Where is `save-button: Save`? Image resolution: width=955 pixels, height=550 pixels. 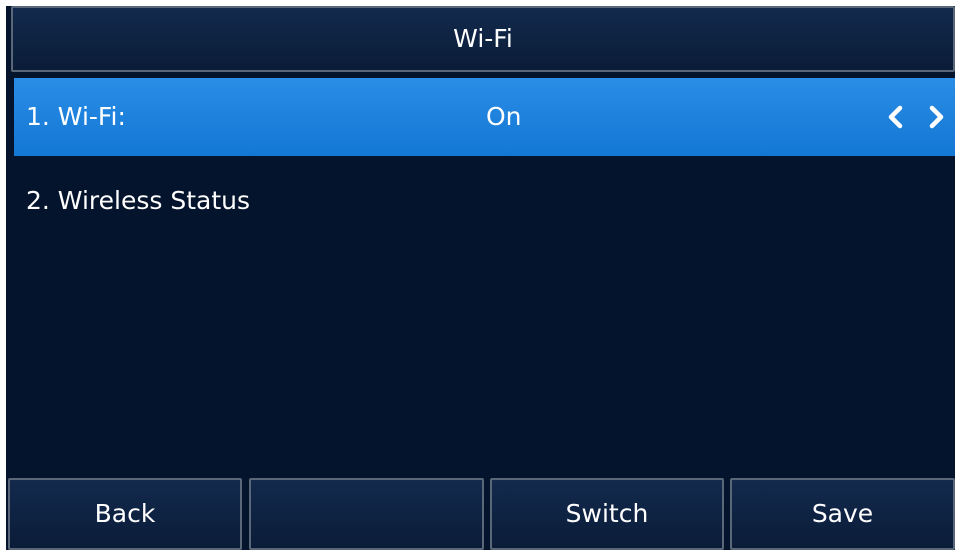
save-button: Save is located at coordinates (842, 514).